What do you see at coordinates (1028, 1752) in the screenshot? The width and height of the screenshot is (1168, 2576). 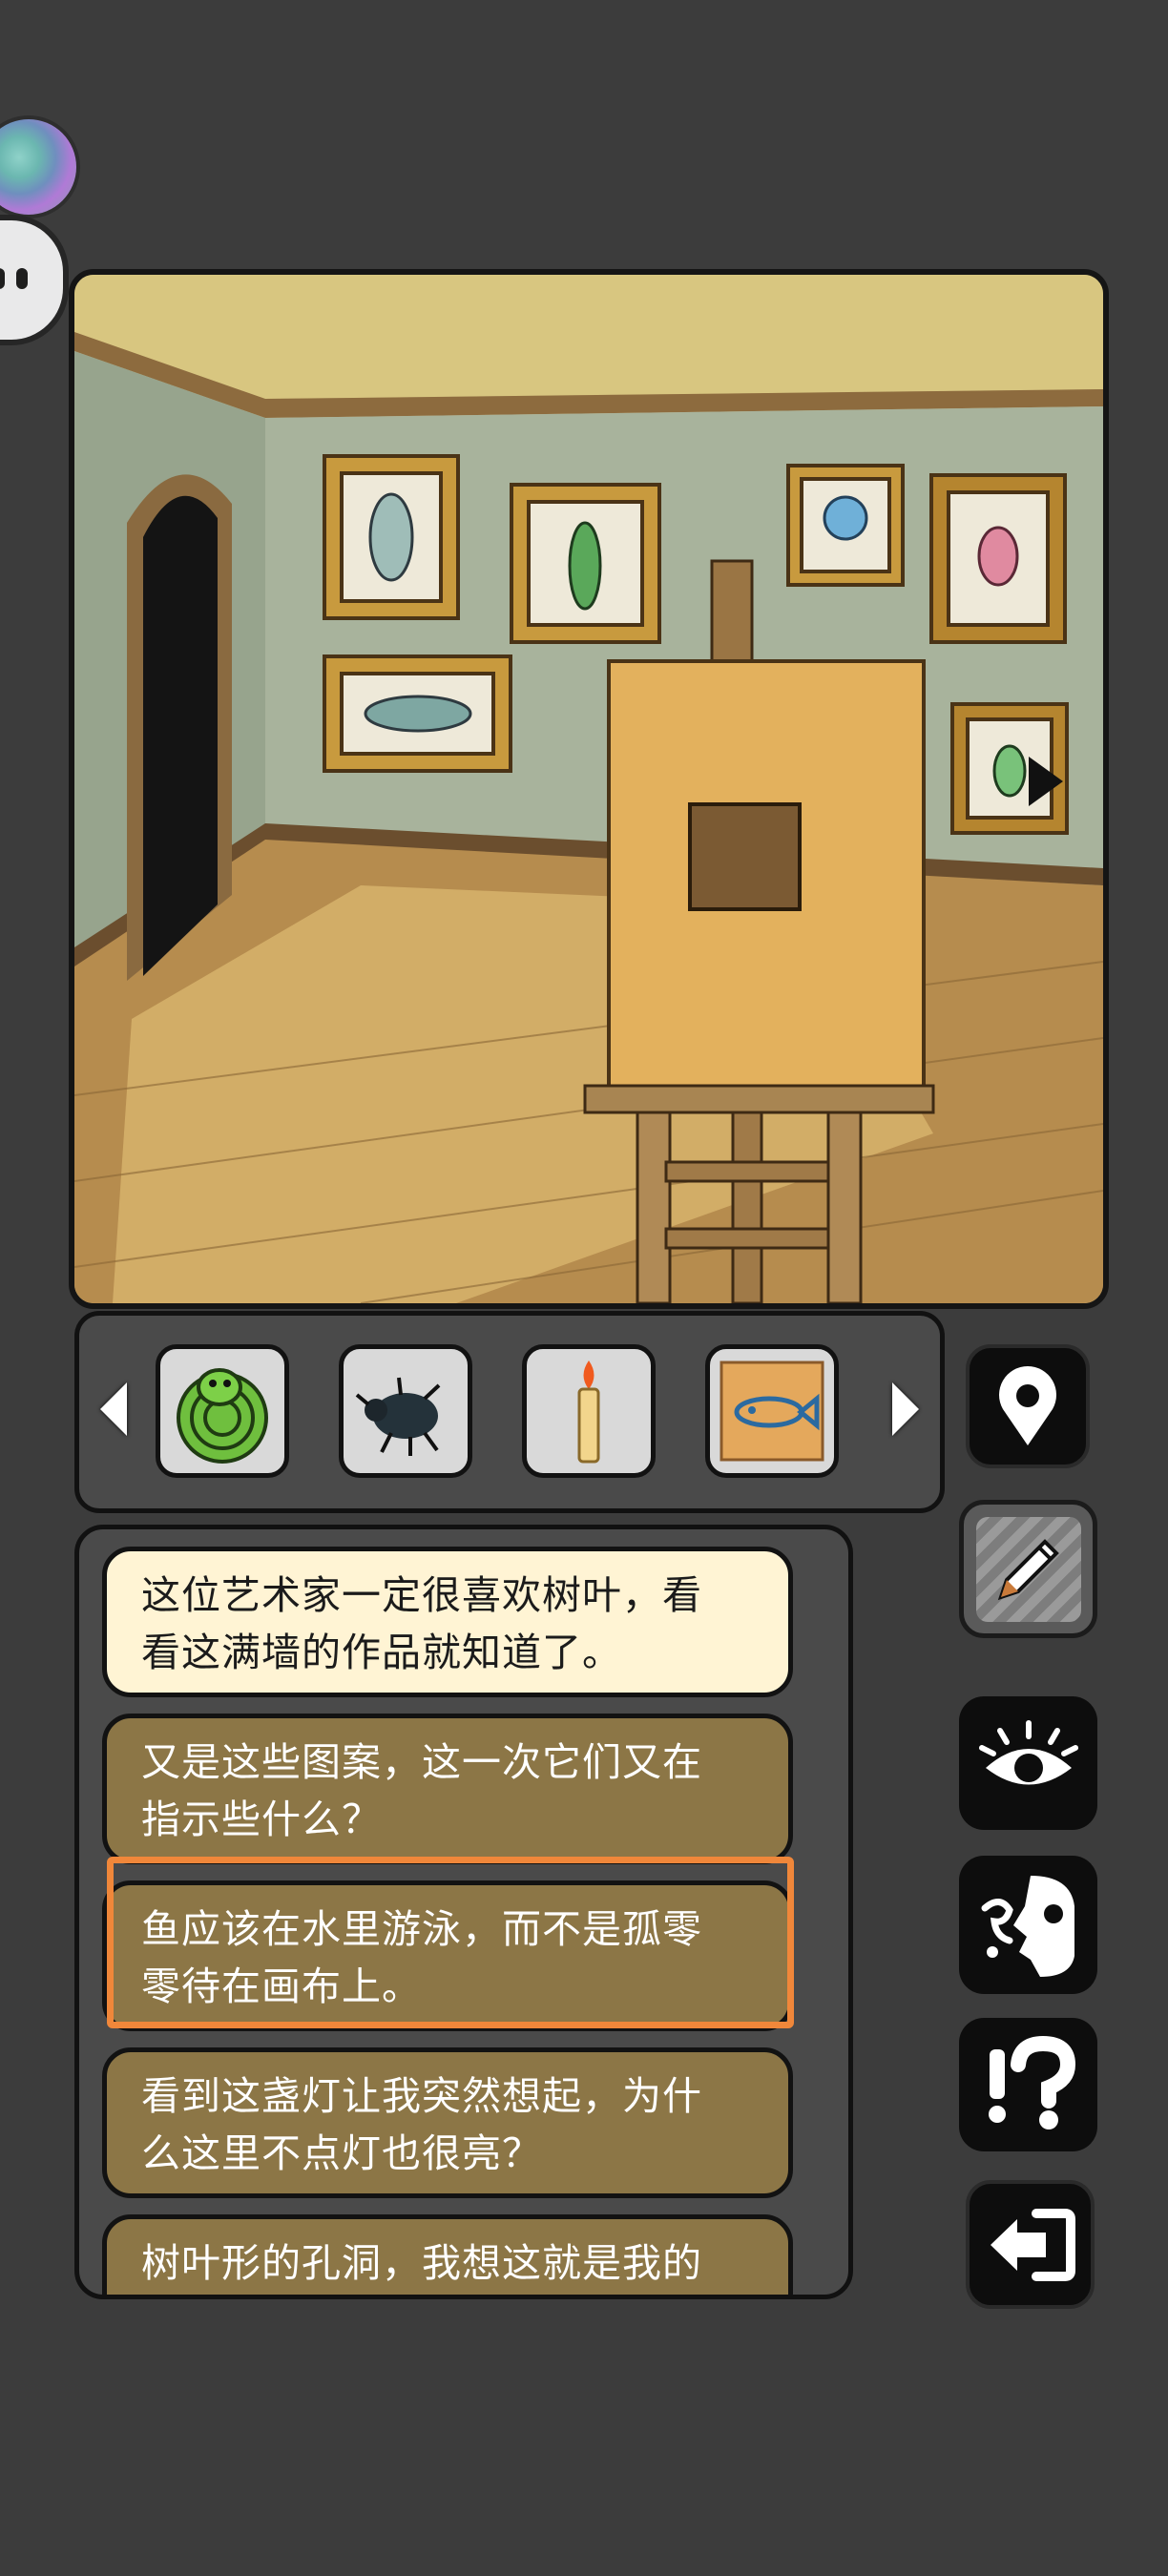 I see `eye-icon` at bounding box center [1028, 1752].